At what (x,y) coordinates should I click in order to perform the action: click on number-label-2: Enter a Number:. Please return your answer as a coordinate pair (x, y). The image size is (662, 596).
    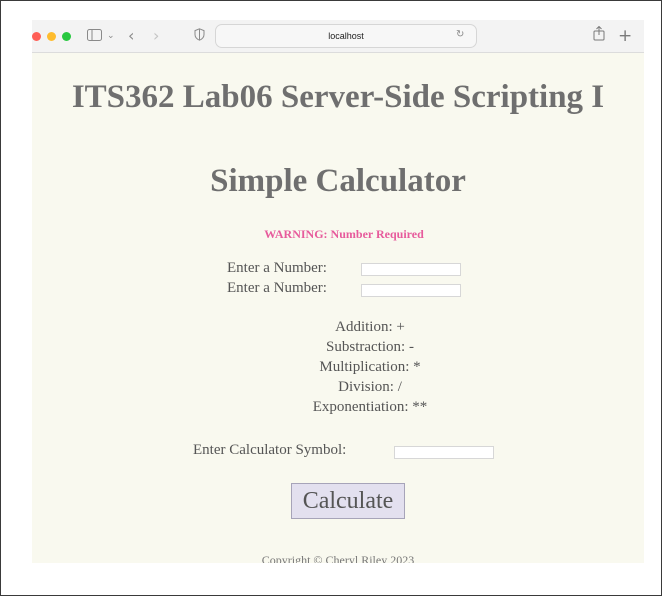
    Looking at the image, I should click on (277, 288).